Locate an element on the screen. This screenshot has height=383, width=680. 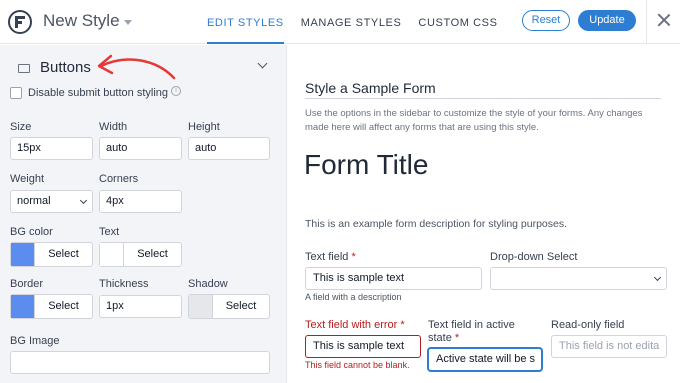
border-color-swatch is located at coordinates (23, 306).